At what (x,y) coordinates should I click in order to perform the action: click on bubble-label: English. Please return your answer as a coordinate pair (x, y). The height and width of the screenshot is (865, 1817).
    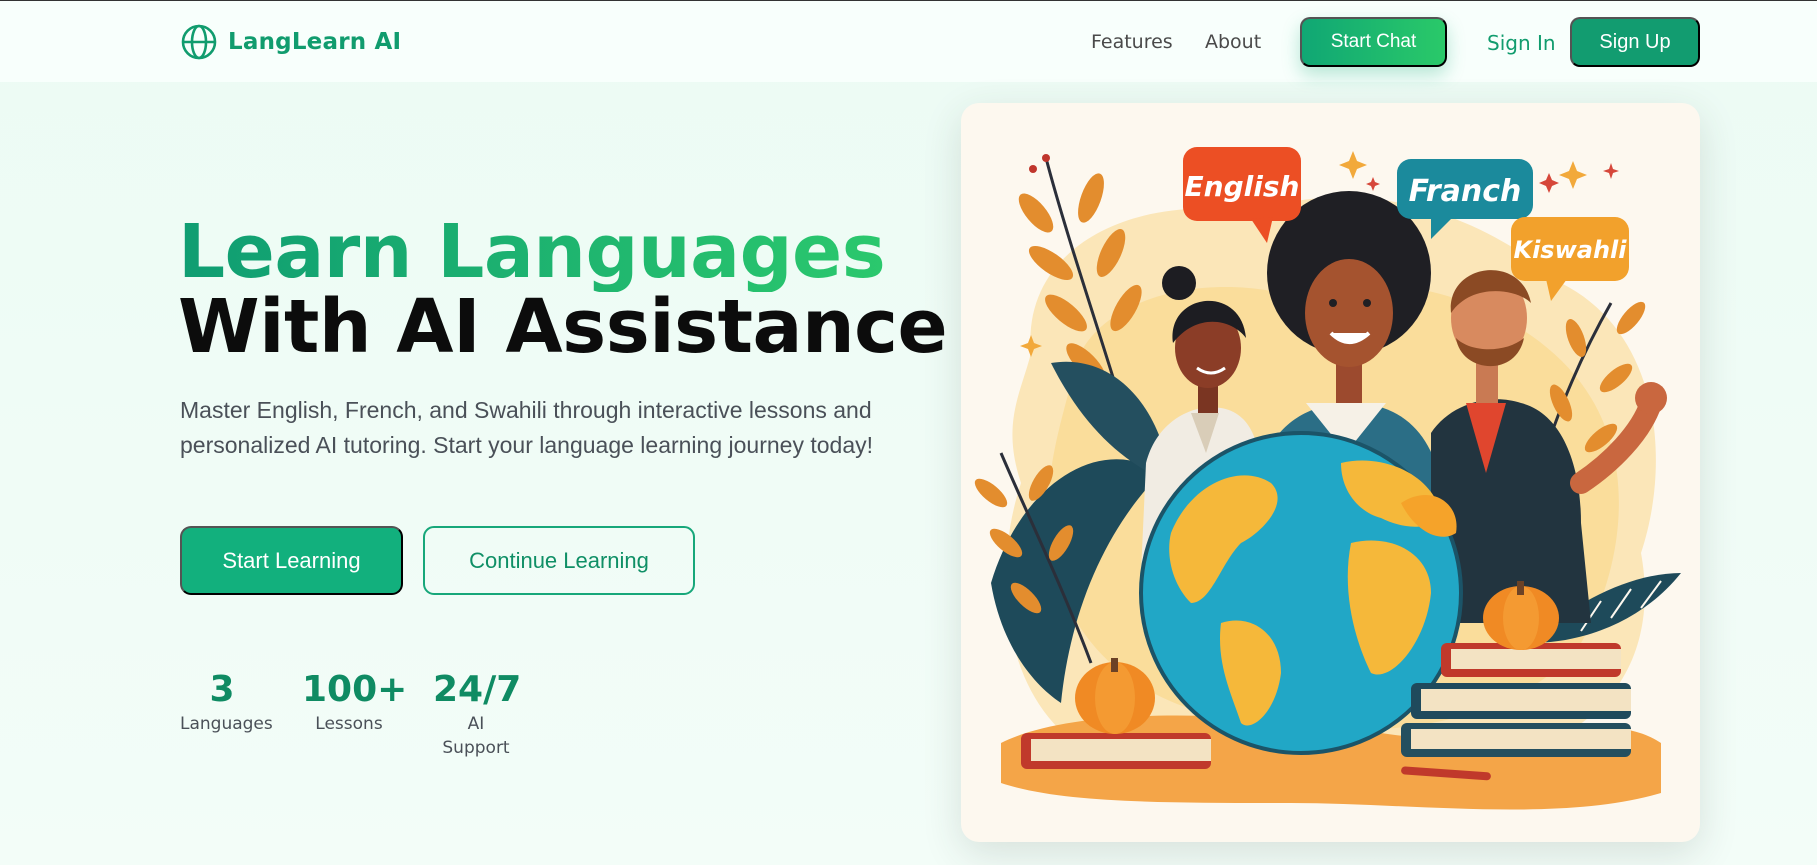
    Looking at the image, I should click on (1242, 186).